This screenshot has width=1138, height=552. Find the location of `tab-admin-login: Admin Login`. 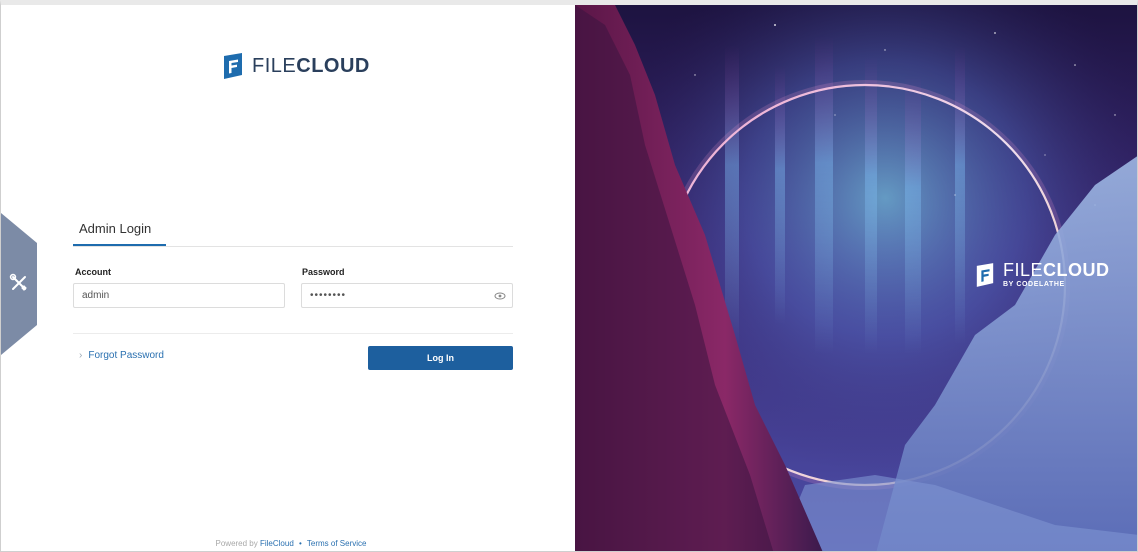

tab-admin-login: Admin Login is located at coordinates (115, 228).